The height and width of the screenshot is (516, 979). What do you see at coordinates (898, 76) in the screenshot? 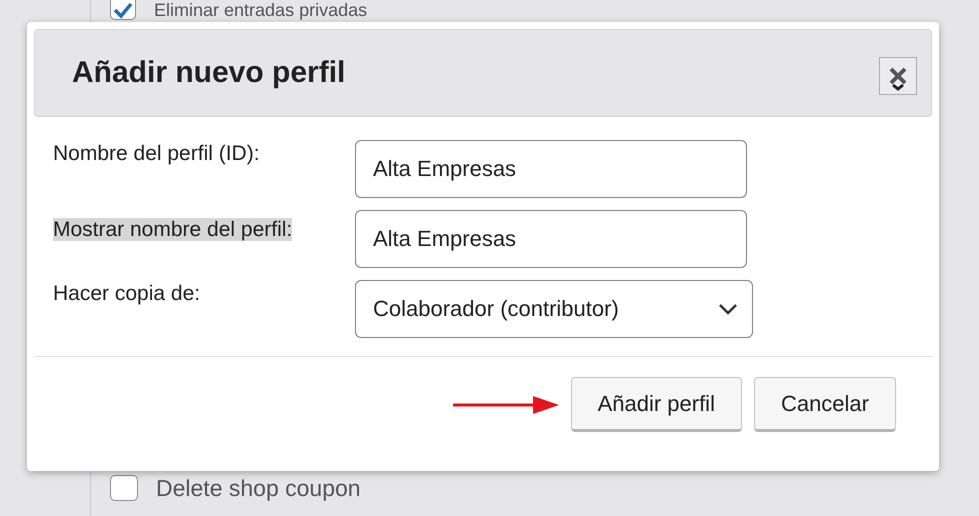
I see `close-icon` at bounding box center [898, 76].